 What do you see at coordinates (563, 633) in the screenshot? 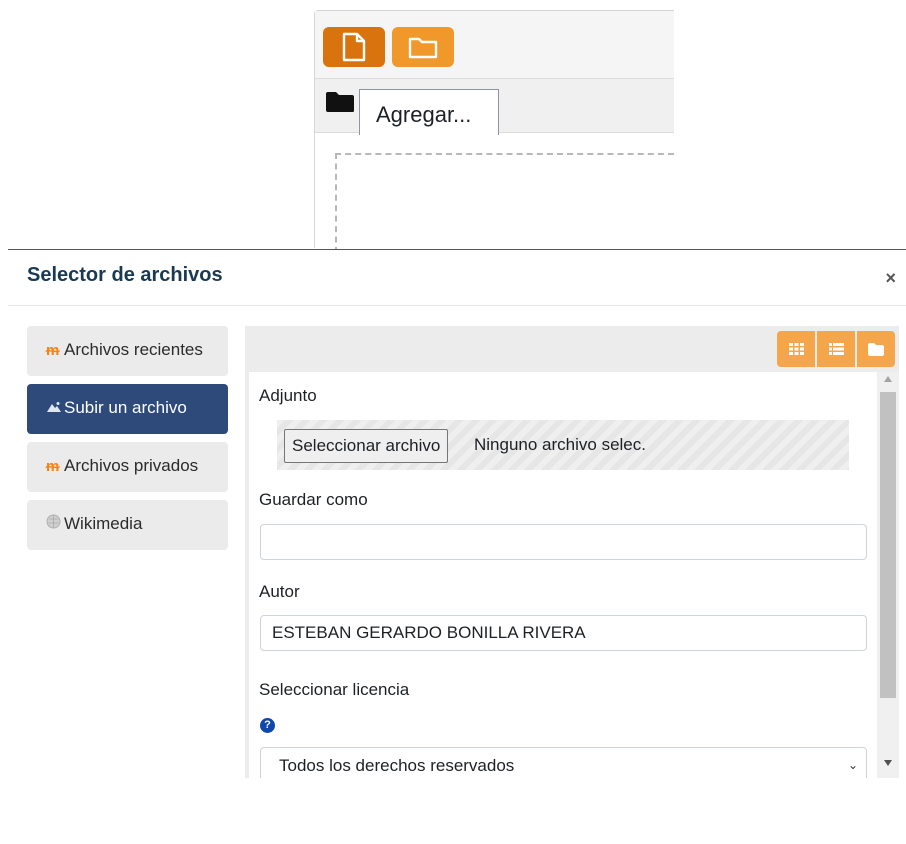
I see `author-input` at bounding box center [563, 633].